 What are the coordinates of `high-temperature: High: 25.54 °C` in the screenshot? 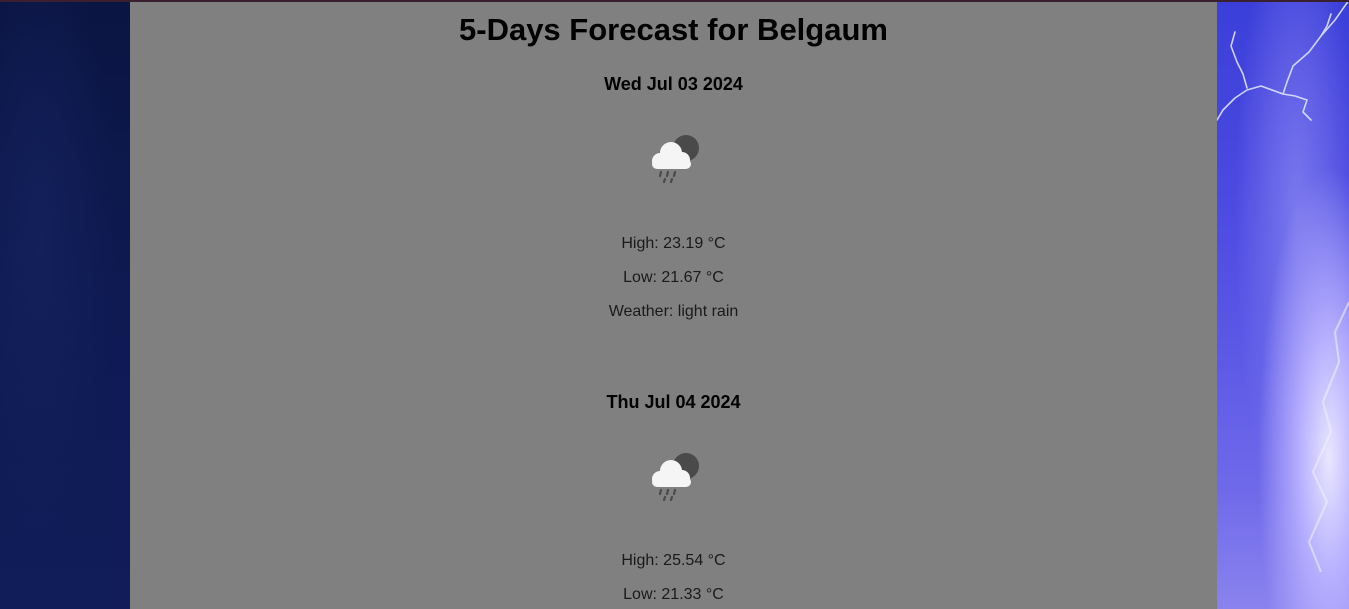 It's located at (673, 560).